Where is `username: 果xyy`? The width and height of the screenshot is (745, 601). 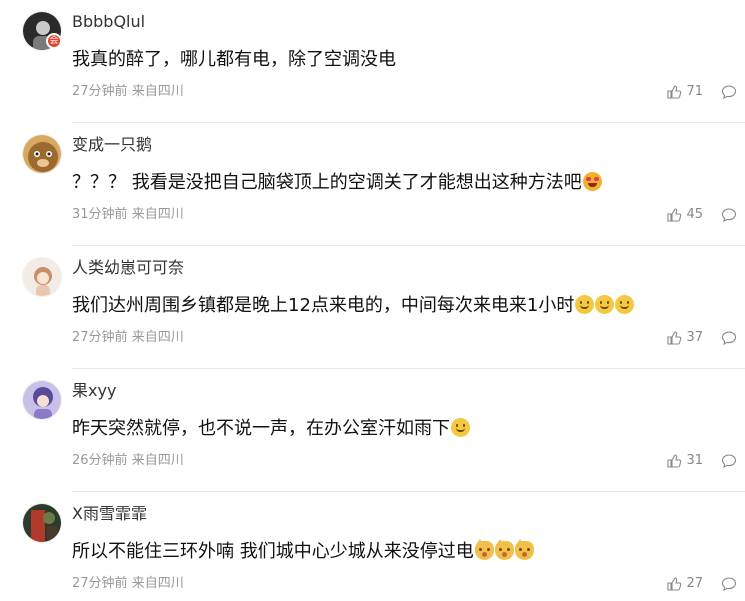
username: 果xyy is located at coordinates (94, 391).